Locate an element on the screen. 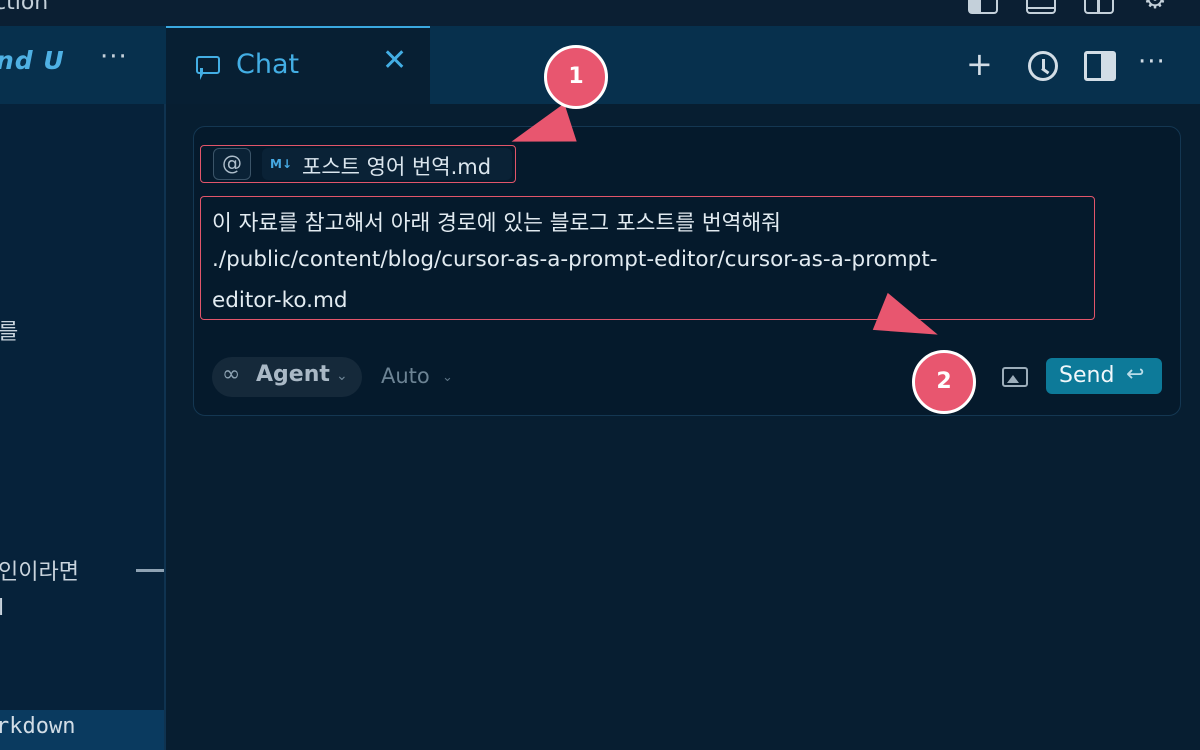 The width and height of the screenshot is (1200, 750). annotation-callout-1: 1 is located at coordinates (576, 77).